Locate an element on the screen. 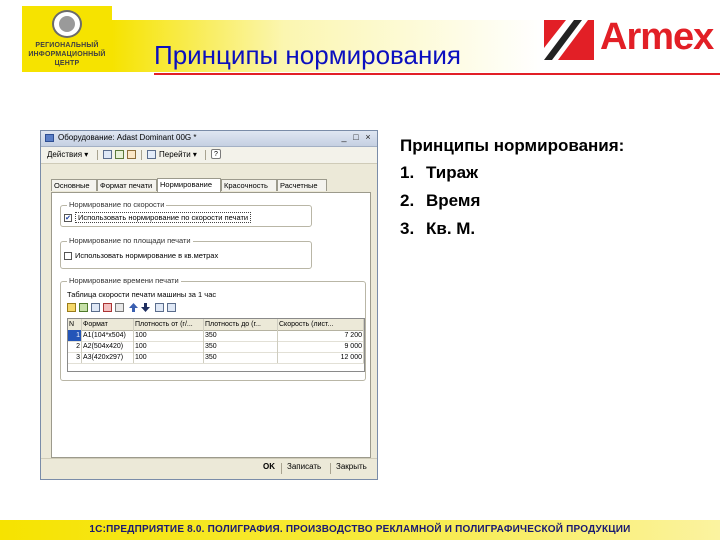 The image size is (720, 540). list-item: 3. Кв. М. is located at coordinates (437, 229).